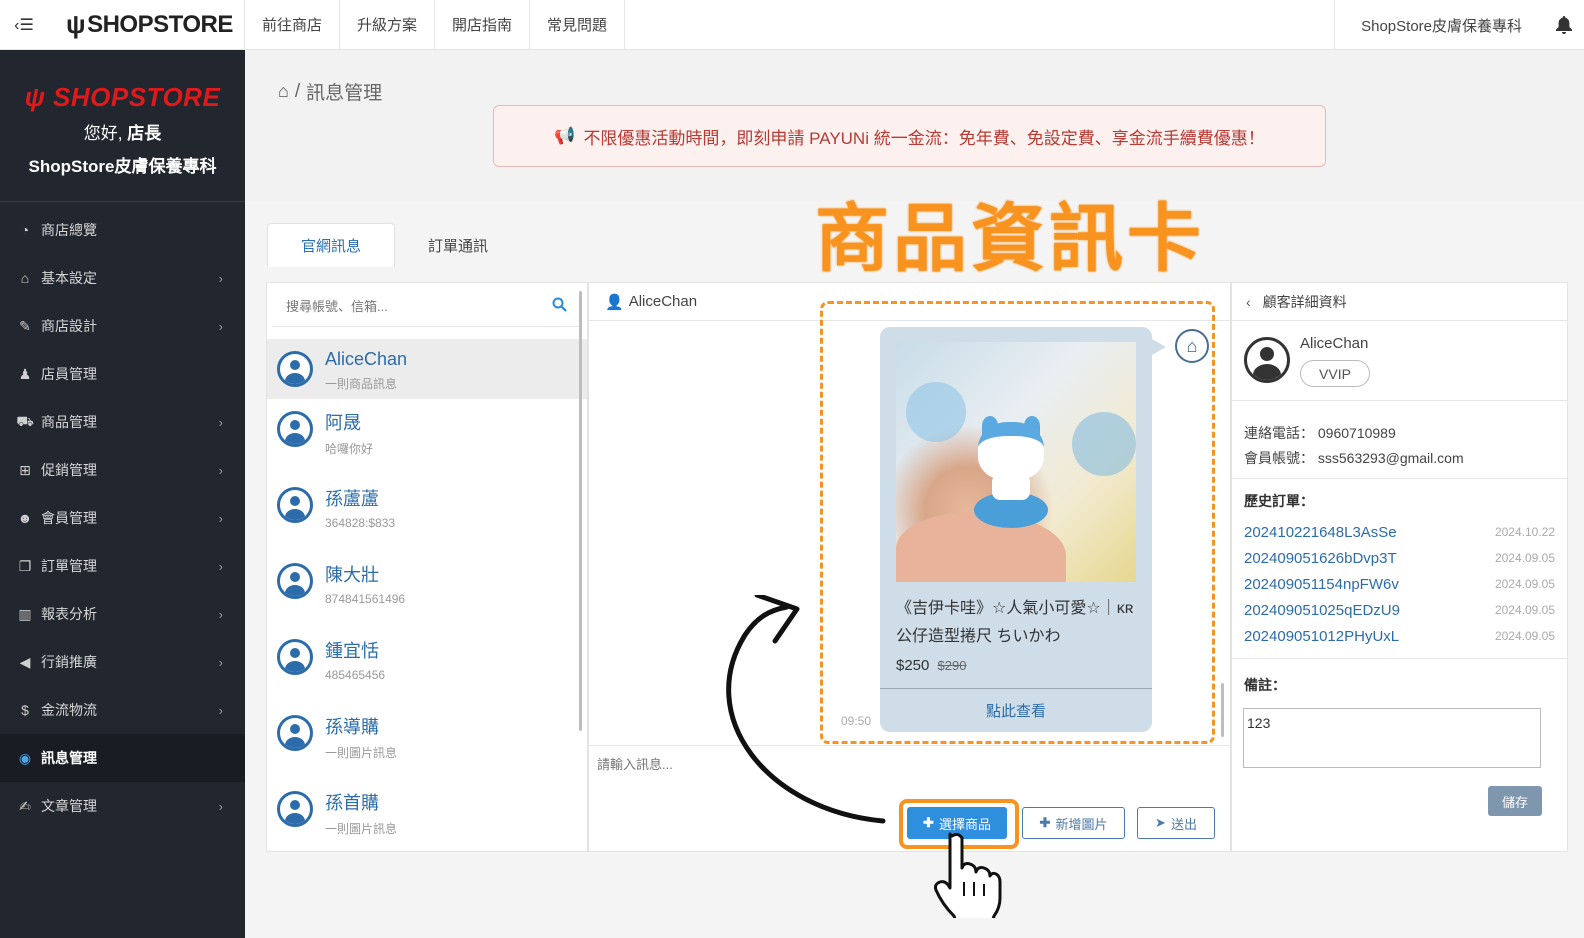 The height and width of the screenshot is (938, 1584). I want to click on user-list-item: 鍾宜恬 485465456, so click(427, 665).